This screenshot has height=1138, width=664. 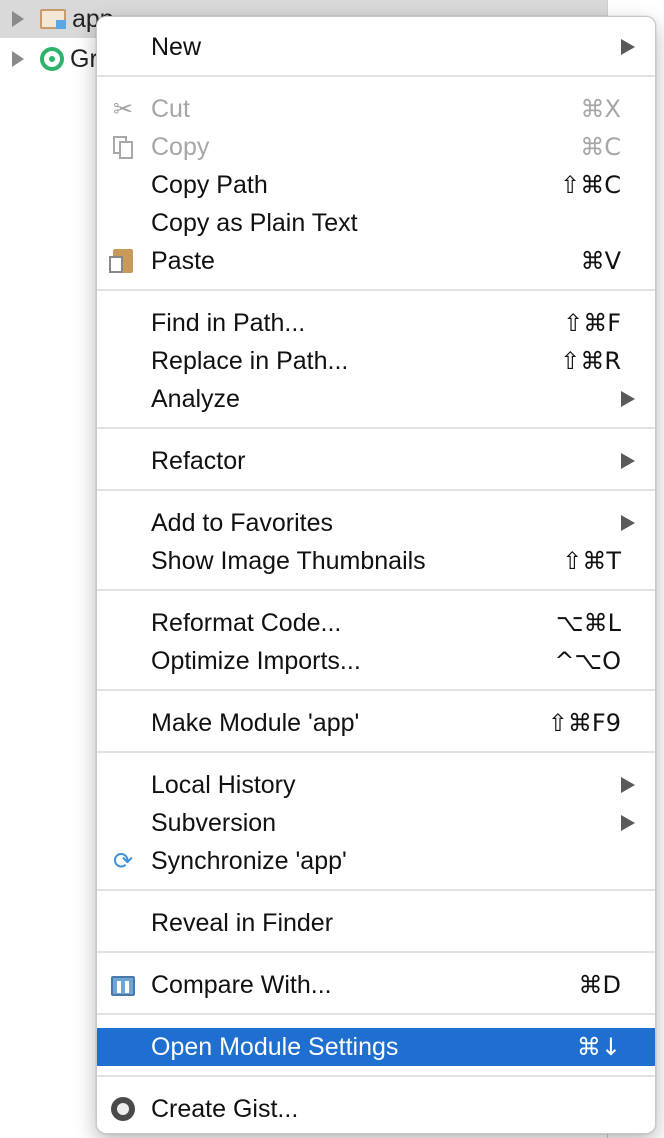 What do you see at coordinates (52, 59) in the screenshot?
I see `gradle-icon` at bounding box center [52, 59].